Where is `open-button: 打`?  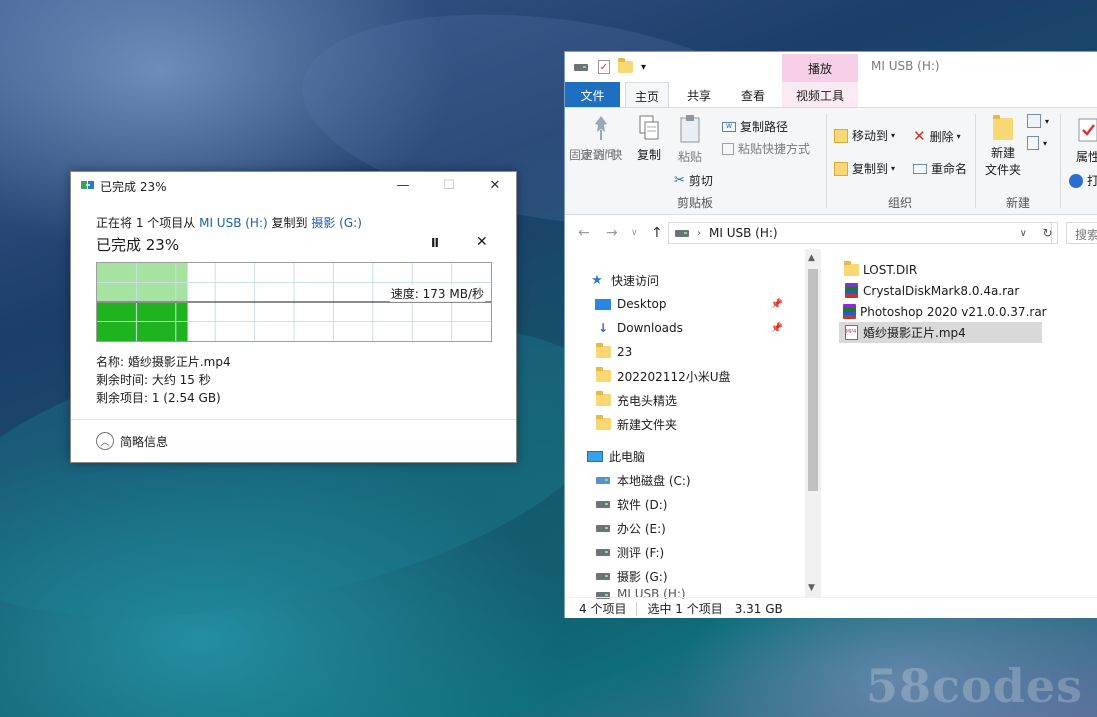 open-button: 打 is located at coordinates (1083, 180).